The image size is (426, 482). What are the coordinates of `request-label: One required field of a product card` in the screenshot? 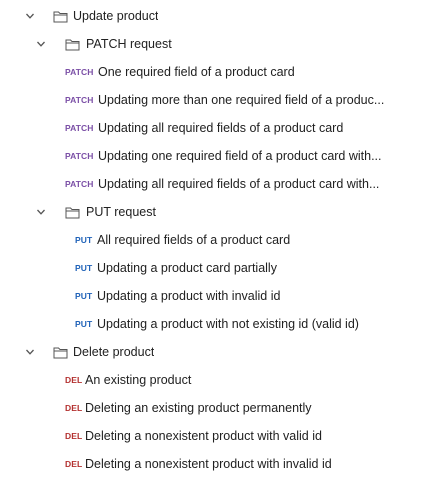 It's located at (196, 72).